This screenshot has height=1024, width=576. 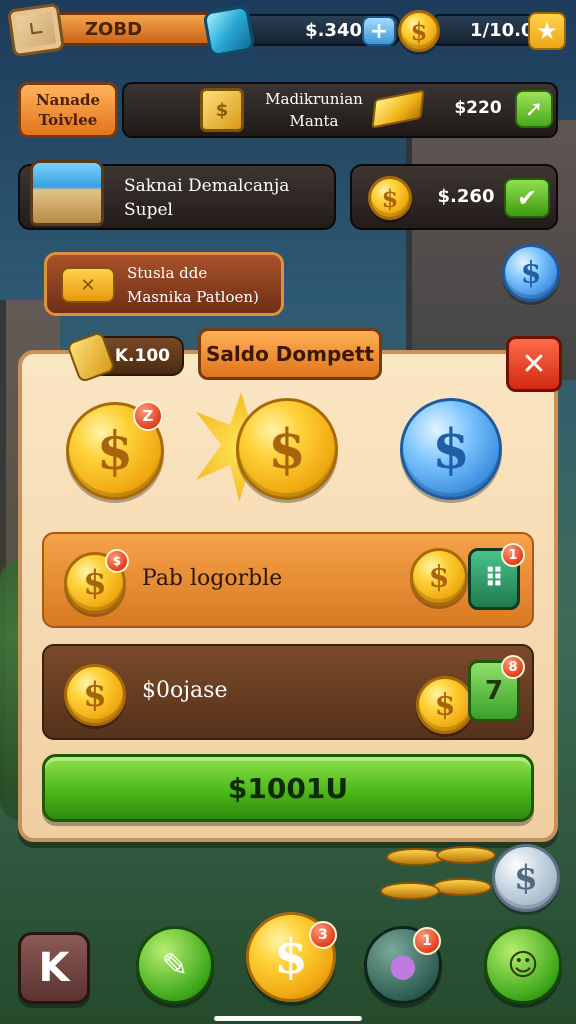 What do you see at coordinates (148, 210) in the screenshot?
I see `chest-title-line2: Supel` at bounding box center [148, 210].